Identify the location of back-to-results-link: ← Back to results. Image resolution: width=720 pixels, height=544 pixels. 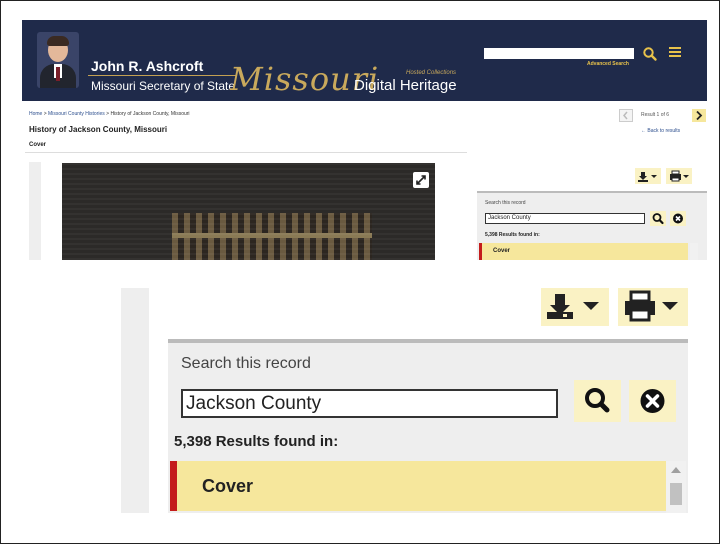
(660, 131).